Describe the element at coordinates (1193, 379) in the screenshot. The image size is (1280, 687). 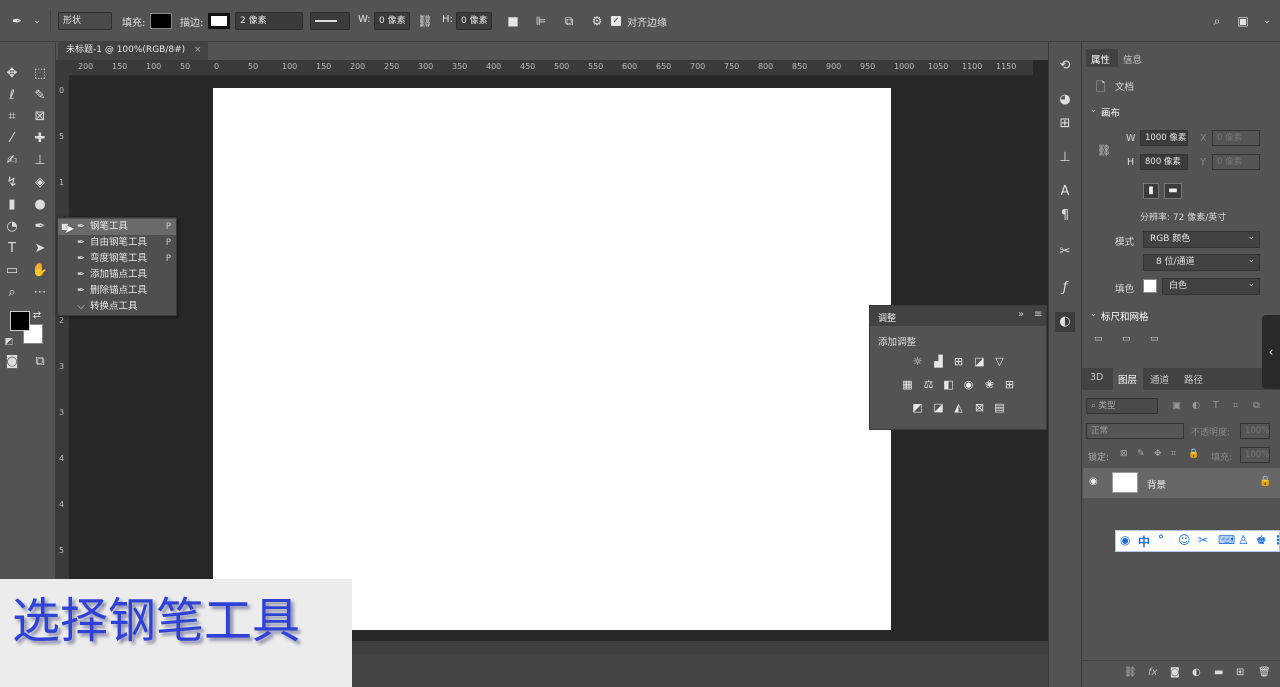
I see `tab-paths: 路径` at that location.